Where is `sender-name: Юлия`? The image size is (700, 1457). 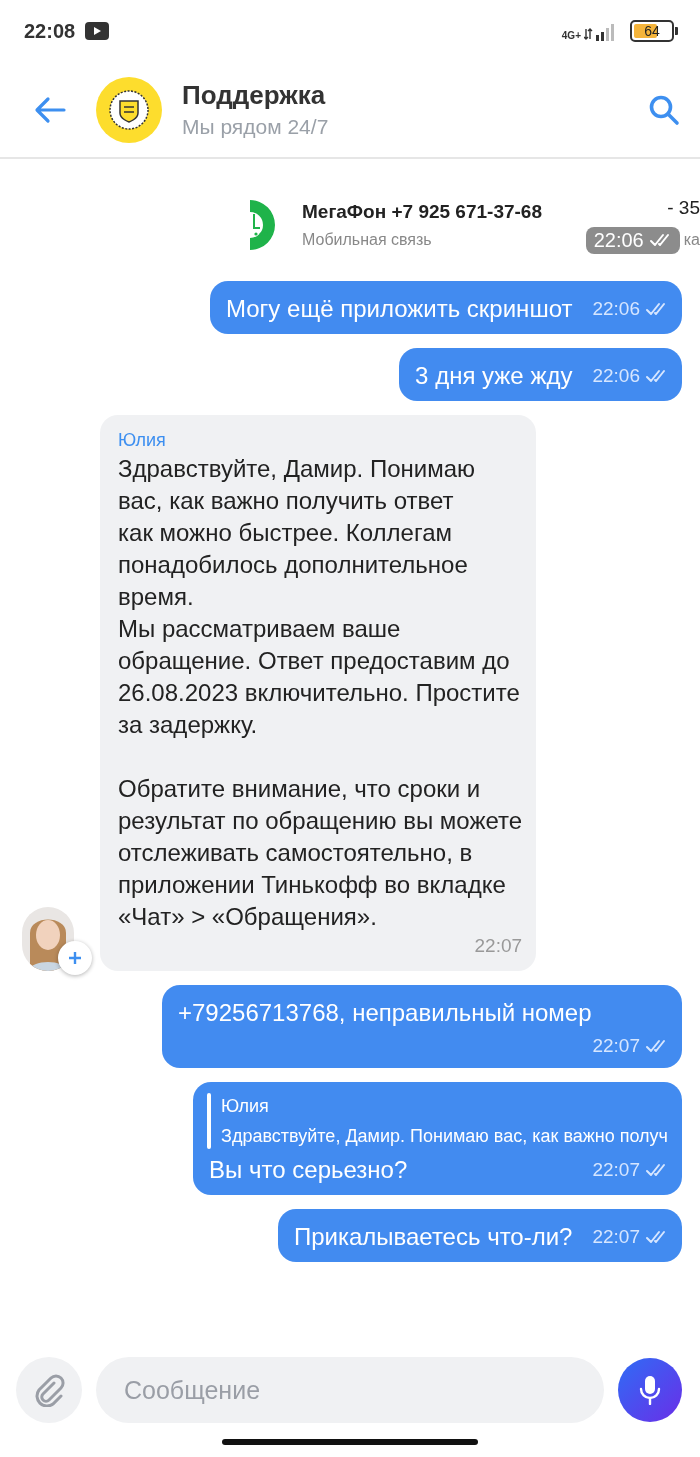 sender-name: Юлия is located at coordinates (142, 440).